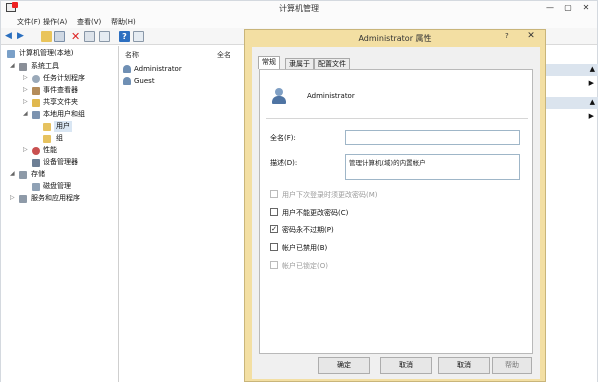 The image size is (598, 382). Describe the element at coordinates (36, 79) in the screenshot. I see `clock-icon` at that location.